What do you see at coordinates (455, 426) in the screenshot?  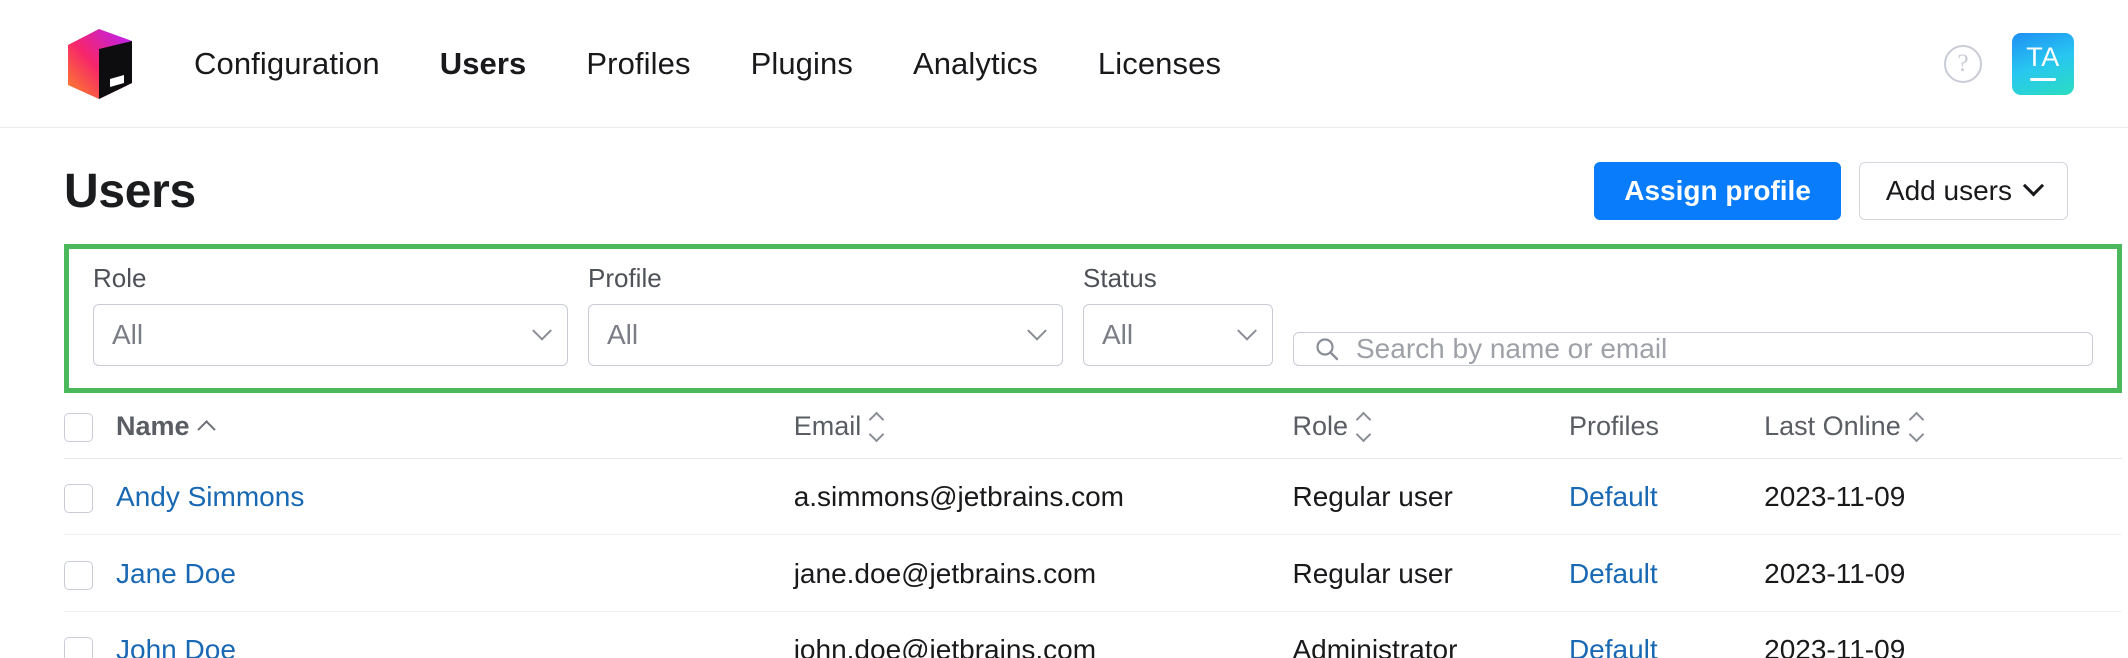 I see `column-header-name: Name` at bounding box center [455, 426].